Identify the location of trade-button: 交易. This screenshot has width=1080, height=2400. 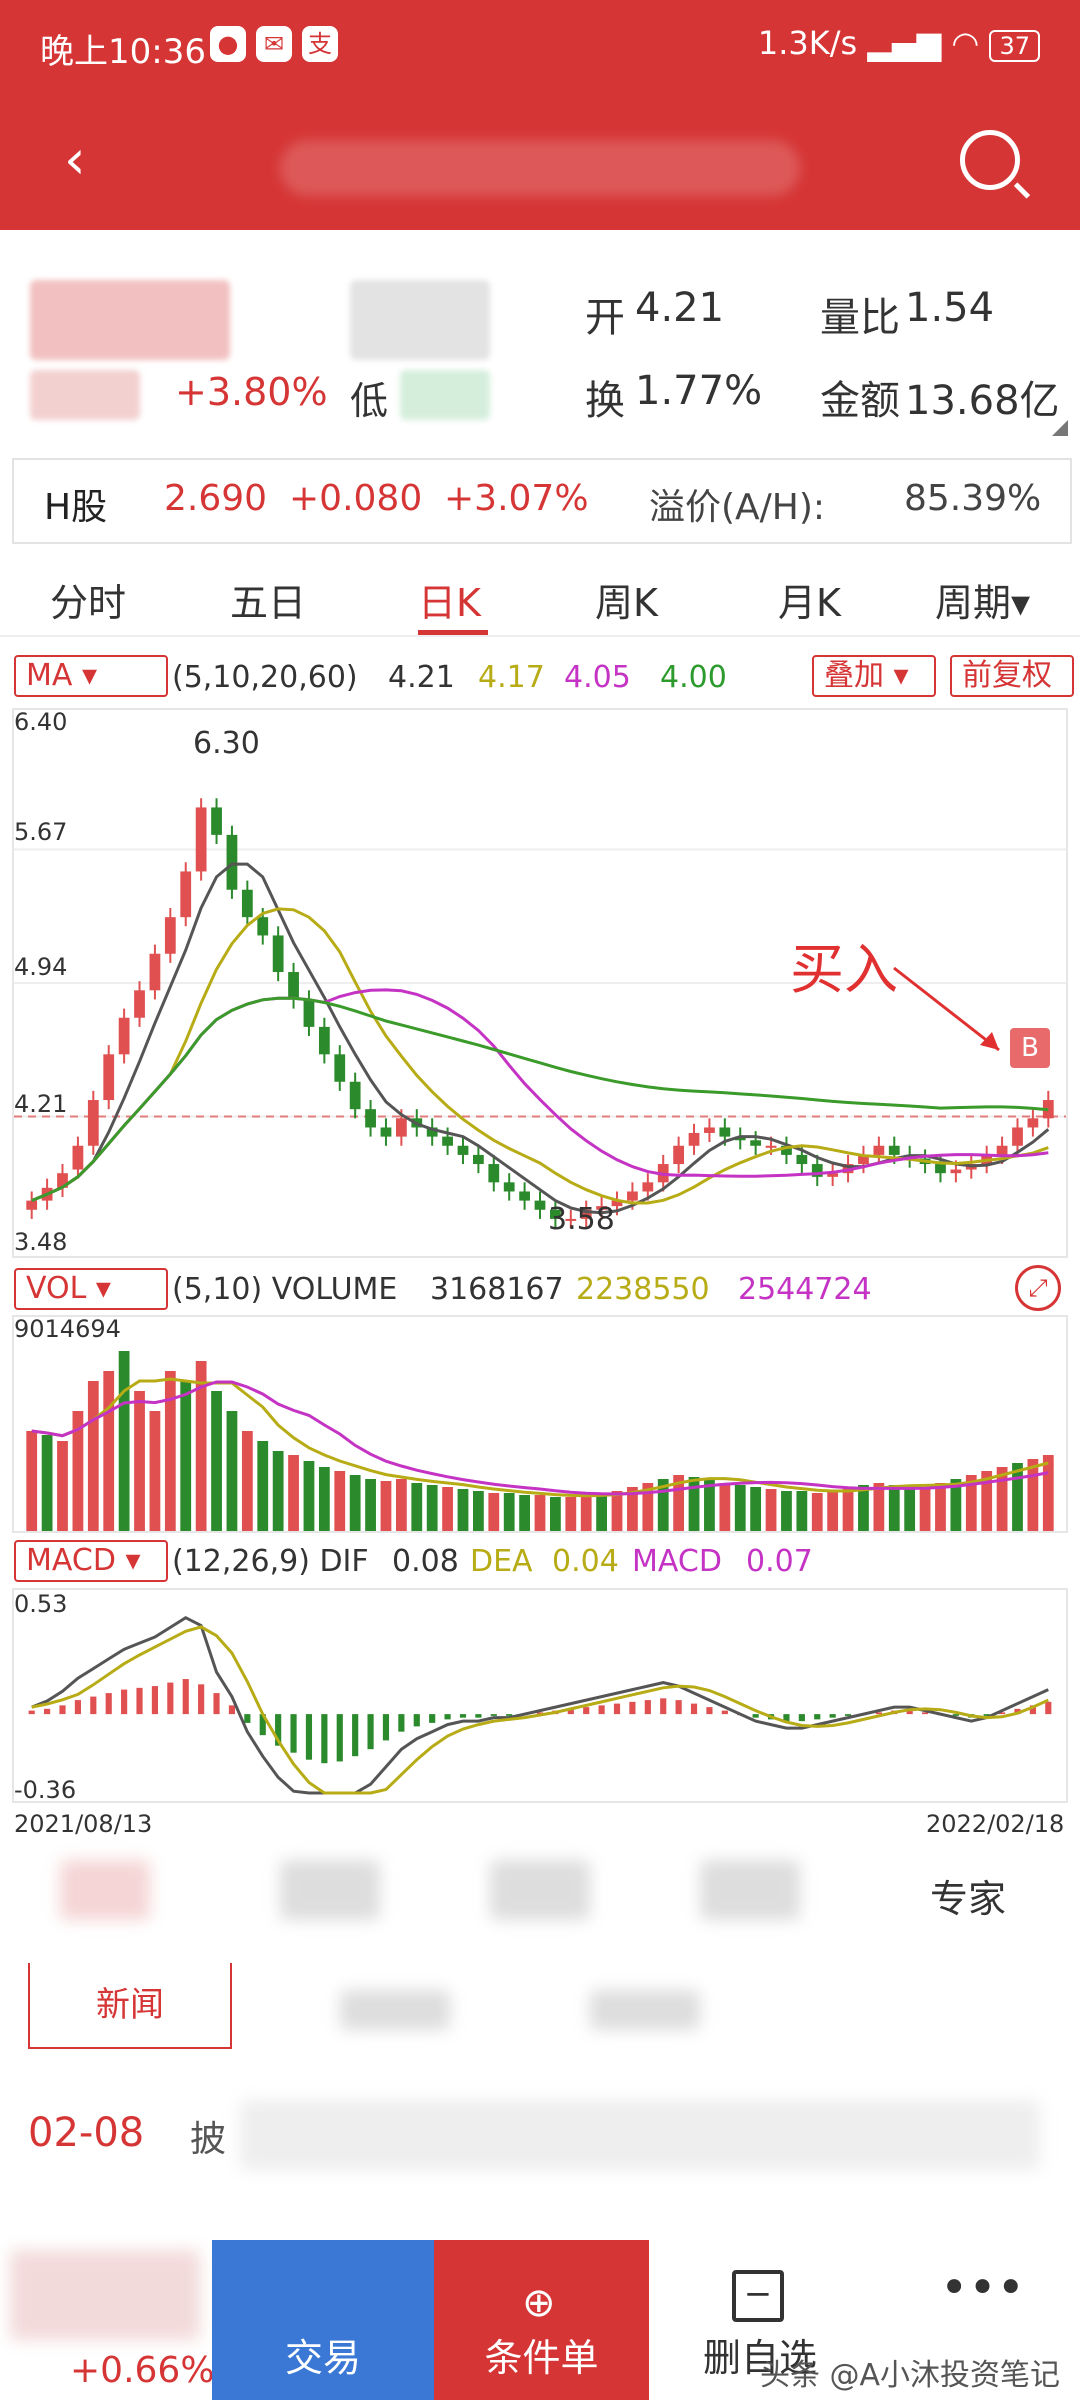
(323, 2320).